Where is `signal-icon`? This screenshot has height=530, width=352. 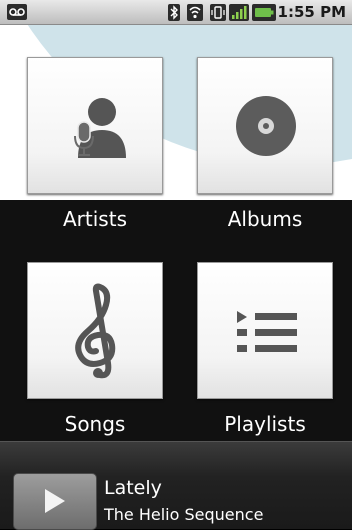
signal-icon is located at coordinates (239, 12).